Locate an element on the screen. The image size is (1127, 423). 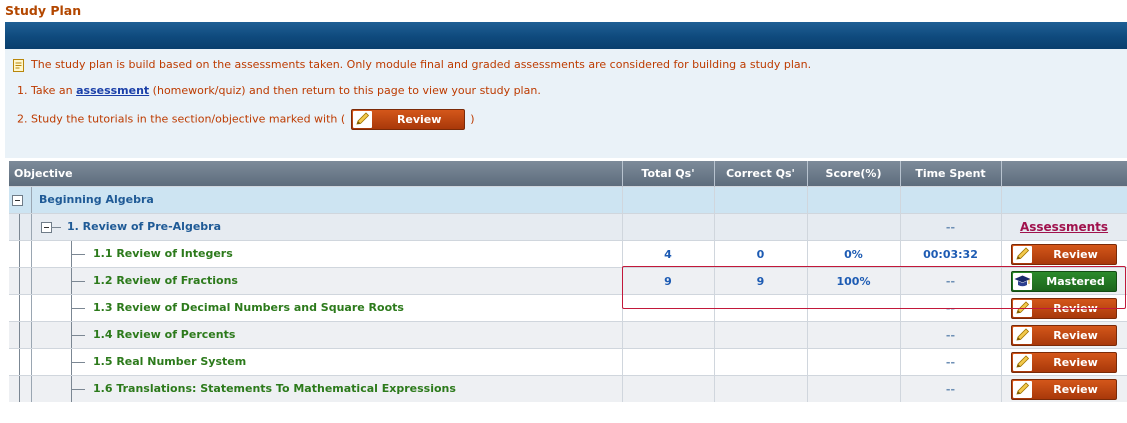
assessment-link: assessment is located at coordinates (112, 90).